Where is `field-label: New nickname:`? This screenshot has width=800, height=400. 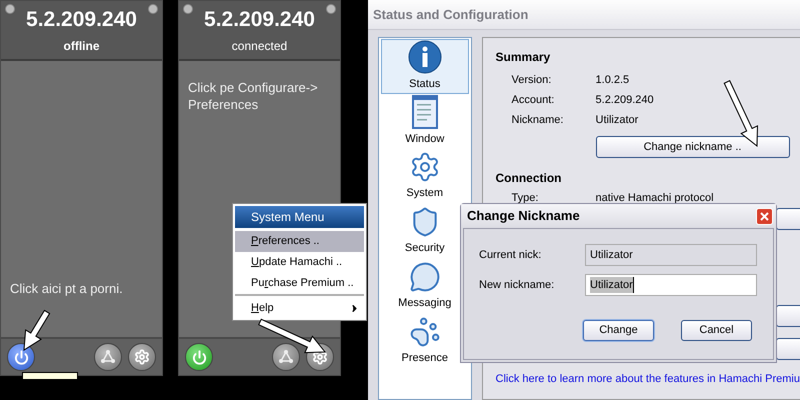 field-label: New nickname: is located at coordinates (517, 285).